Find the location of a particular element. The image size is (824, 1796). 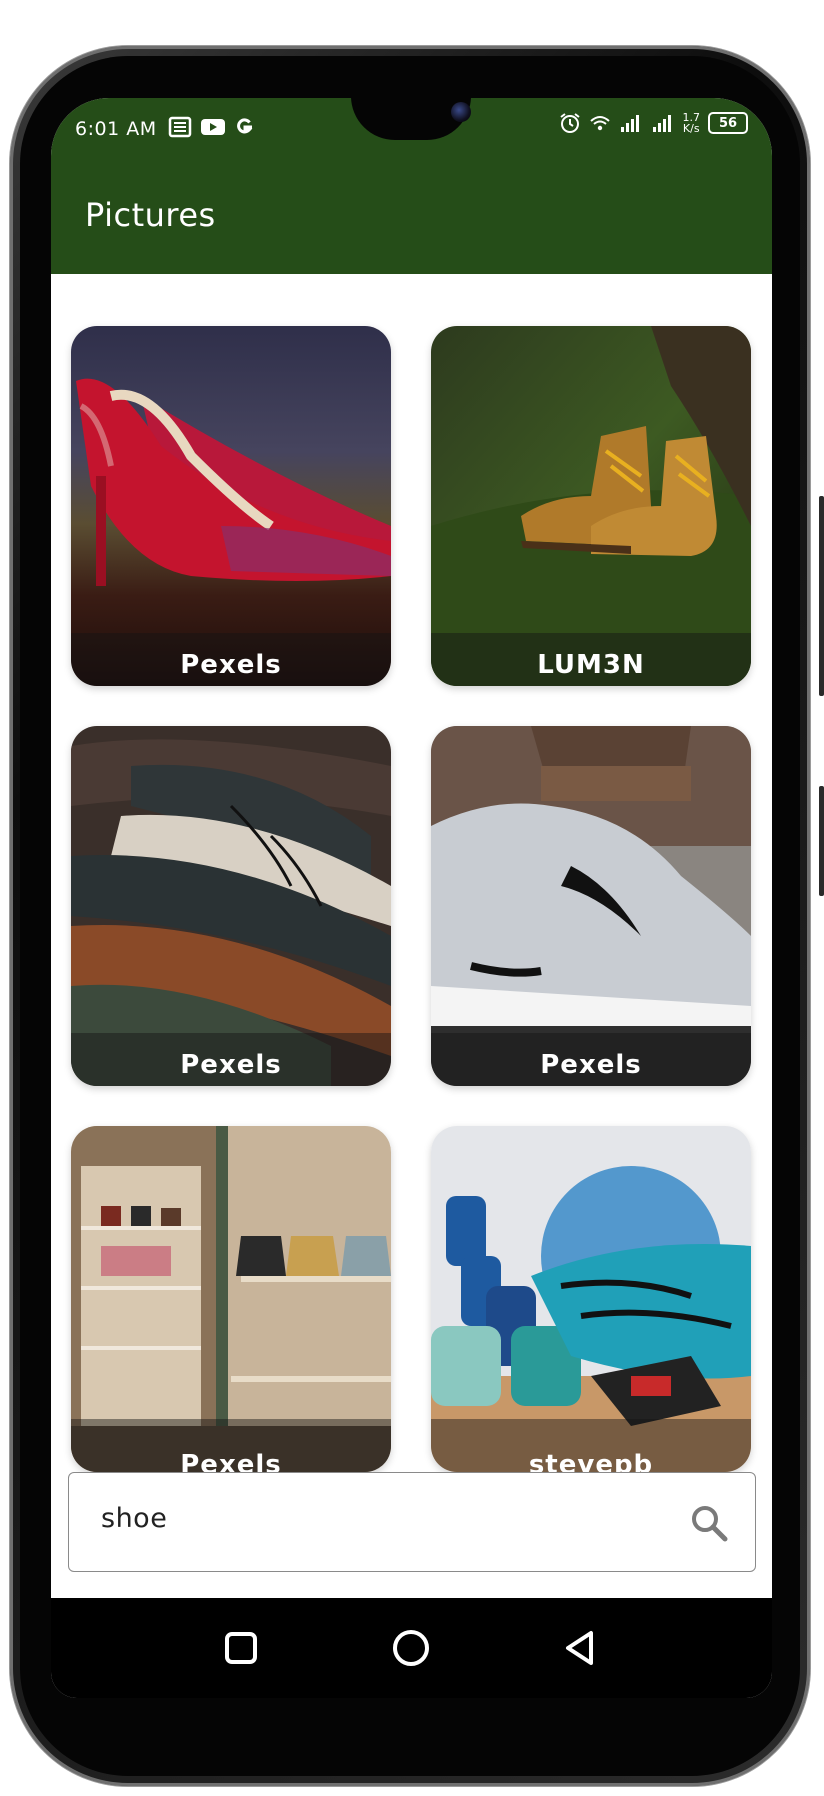

gallery-item: LUM3N is located at coordinates (591, 506).